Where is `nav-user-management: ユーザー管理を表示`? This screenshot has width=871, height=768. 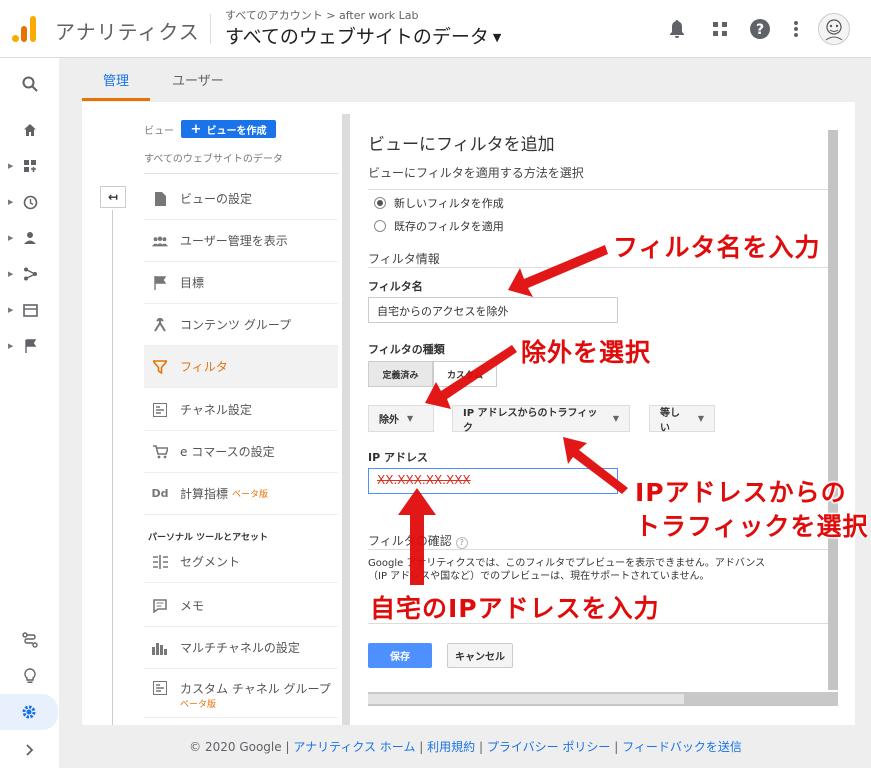 nav-user-management: ユーザー管理を表示 is located at coordinates (241, 241).